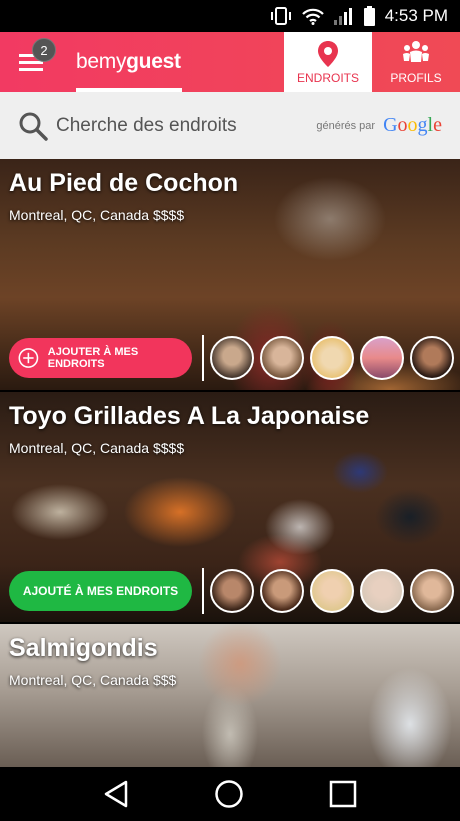 This screenshot has height=821, width=460. Describe the element at coordinates (416, 15) in the screenshot. I see `clock: 4:53 PM` at that location.